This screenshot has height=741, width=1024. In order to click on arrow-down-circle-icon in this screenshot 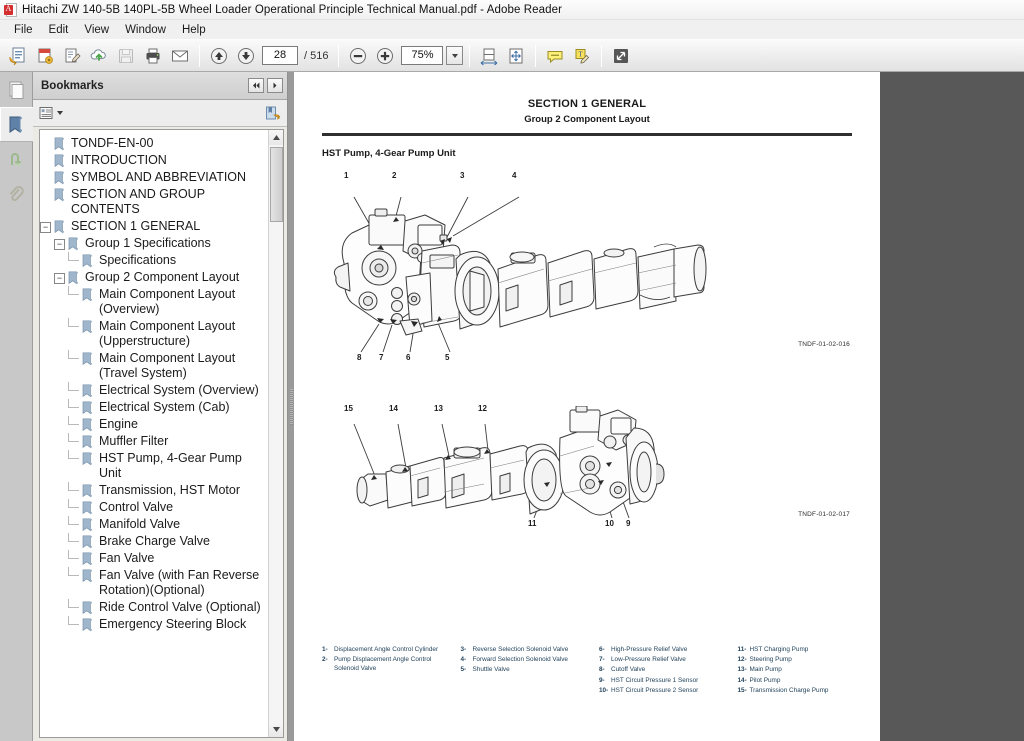, I will do `click(246, 56)`.